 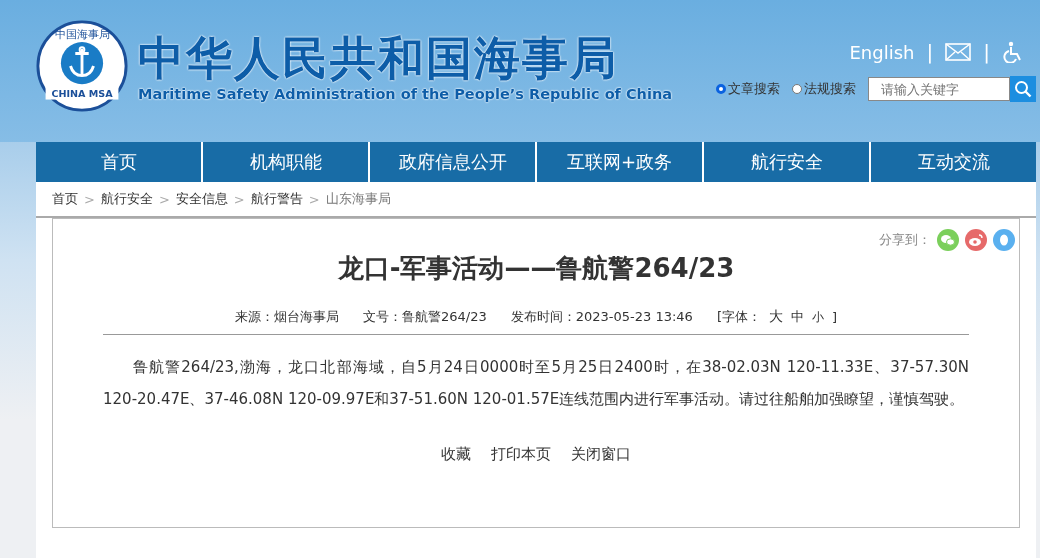 I want to click on bracket: ], so click(x=834, y=317).